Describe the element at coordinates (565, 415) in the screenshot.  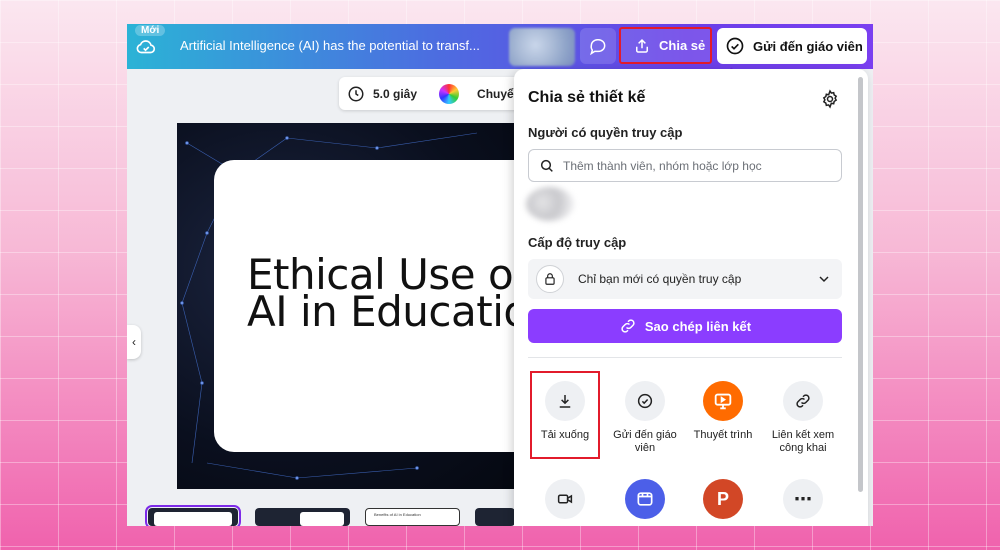
I see `download-highlight` at that location.